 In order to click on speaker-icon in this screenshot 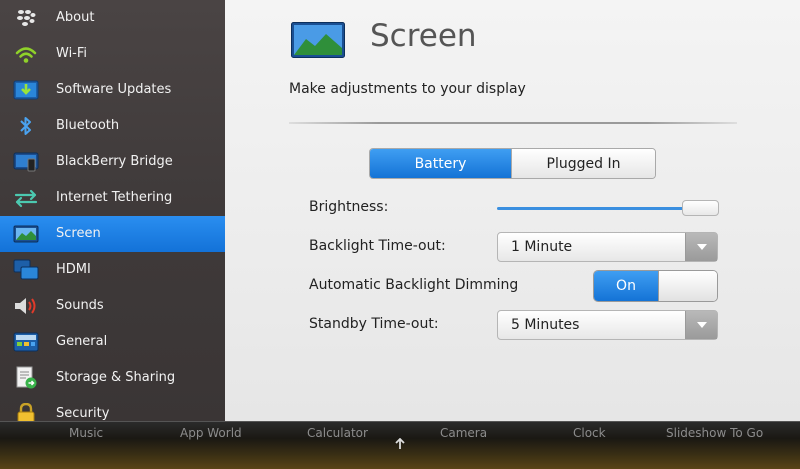, I will do `click(26, 306)`.